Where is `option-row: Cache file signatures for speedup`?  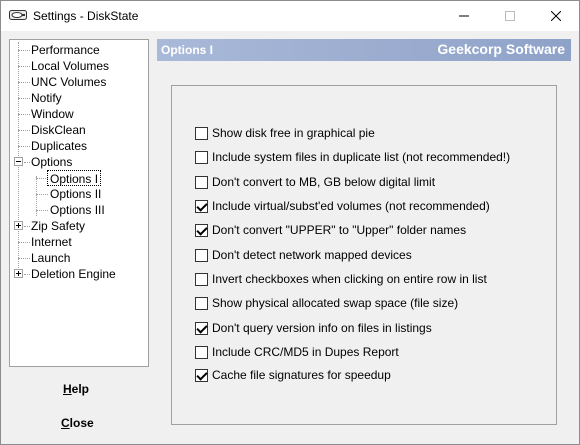
option-row: Cache file signatures for speedup is located at coordinates (293, 375).